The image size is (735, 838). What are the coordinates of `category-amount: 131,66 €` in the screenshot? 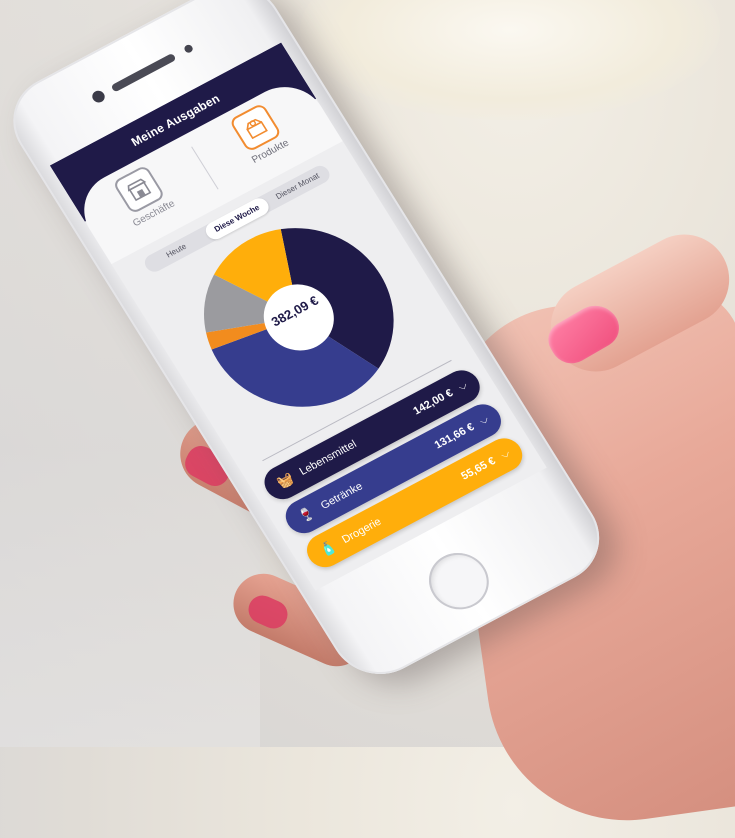 It's located at (454, 436).